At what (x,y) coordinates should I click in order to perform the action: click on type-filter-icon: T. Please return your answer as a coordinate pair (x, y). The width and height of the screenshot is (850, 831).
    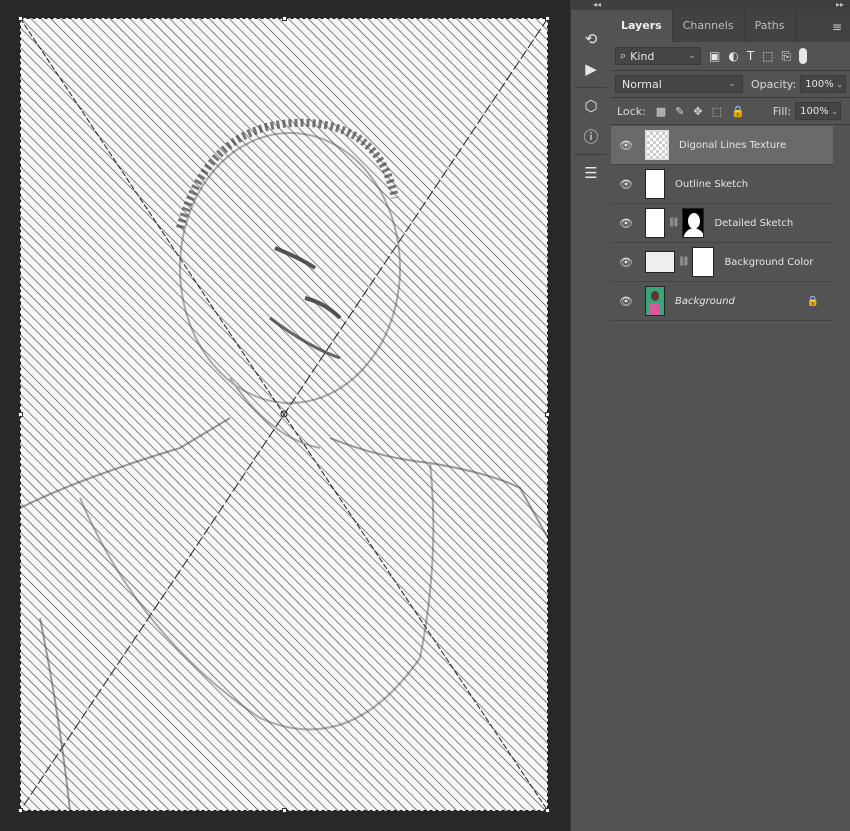
    Looking at the image, I should click on (750, 56).